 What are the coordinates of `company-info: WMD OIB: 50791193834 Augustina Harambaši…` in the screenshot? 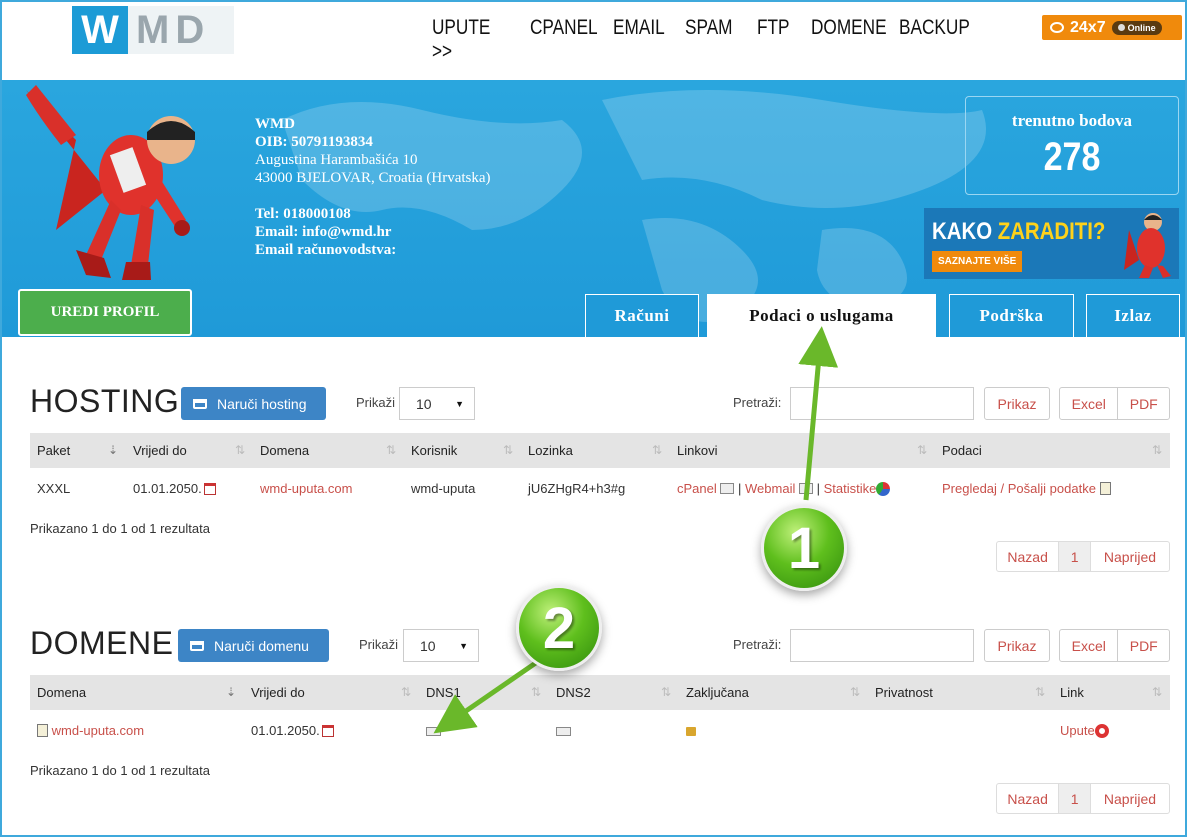 It's located at (373, 187).